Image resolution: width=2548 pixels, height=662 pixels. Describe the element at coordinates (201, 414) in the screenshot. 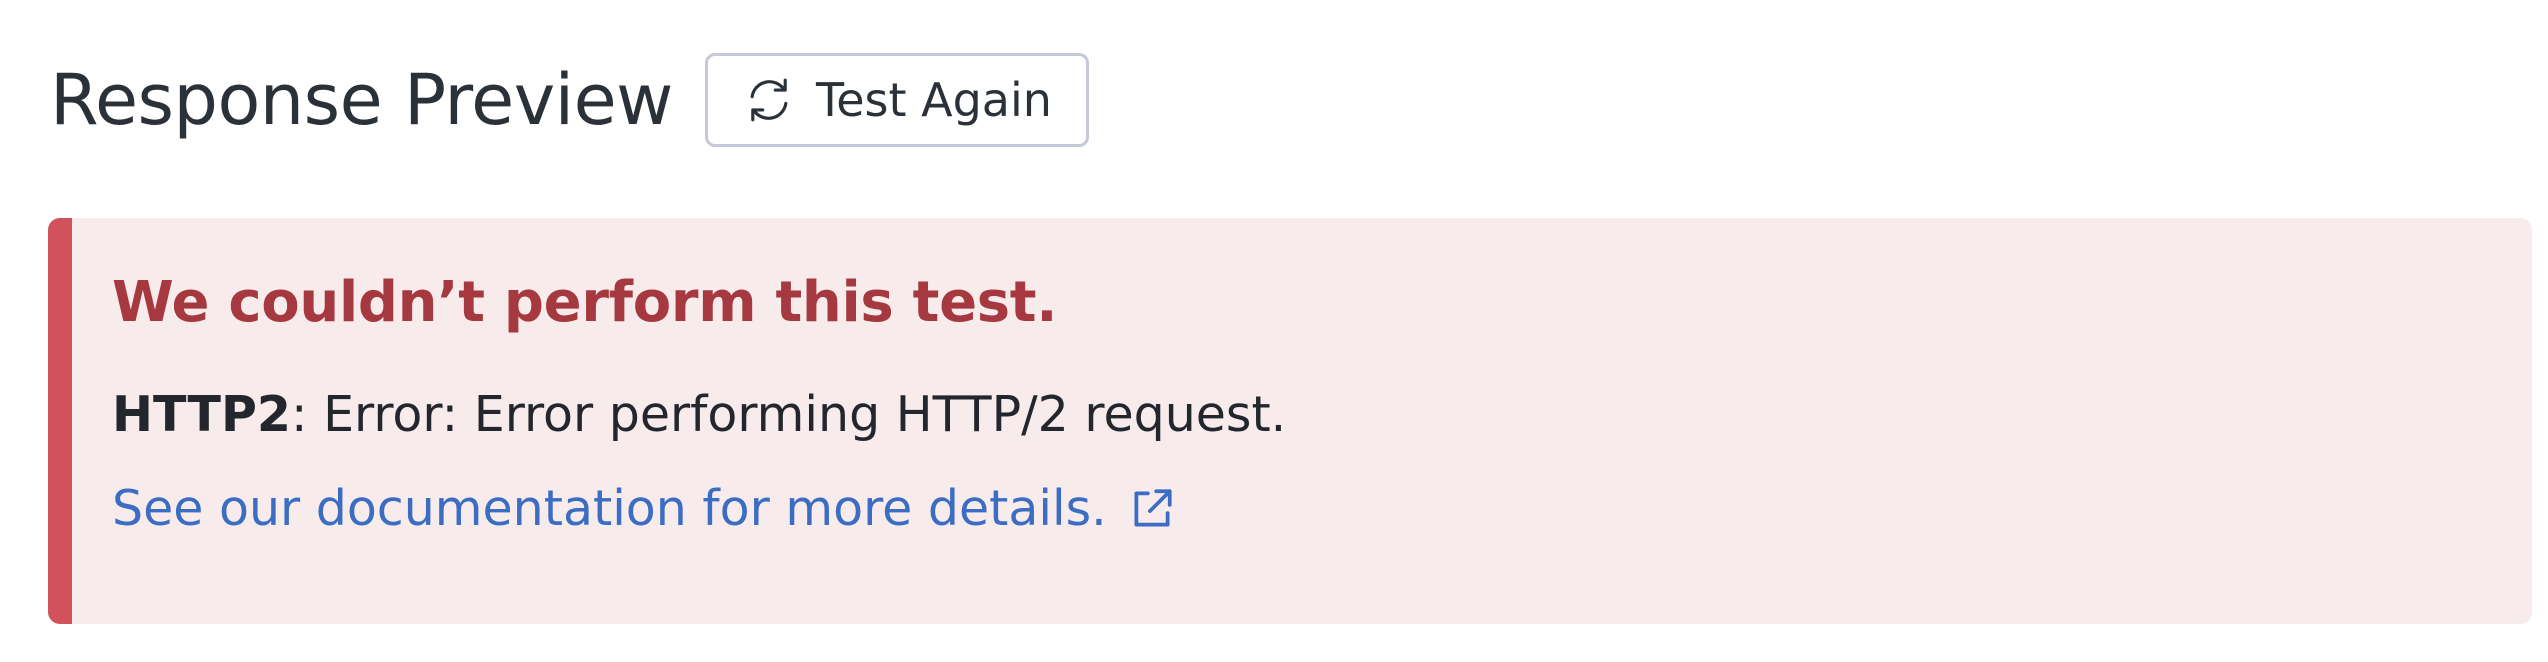

I see `error-code: HTTP2` at that location.